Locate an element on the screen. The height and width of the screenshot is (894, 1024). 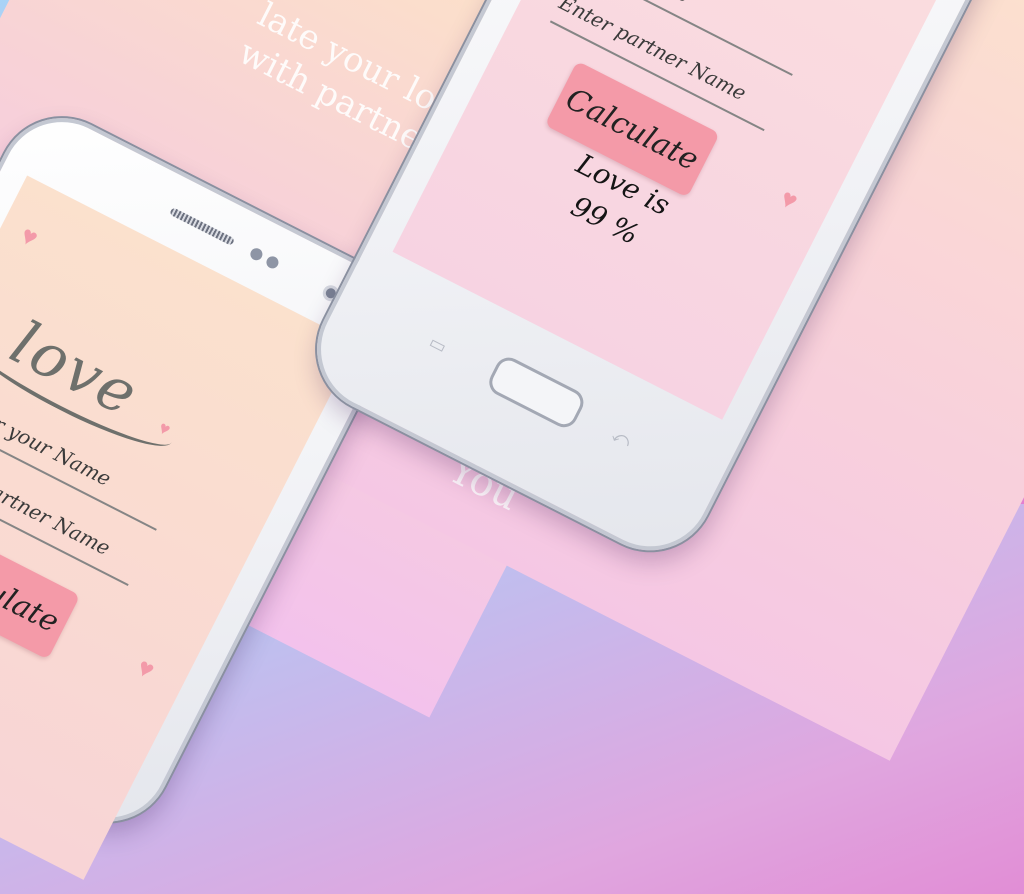
light-sensor is located at coordinates (272, 262).